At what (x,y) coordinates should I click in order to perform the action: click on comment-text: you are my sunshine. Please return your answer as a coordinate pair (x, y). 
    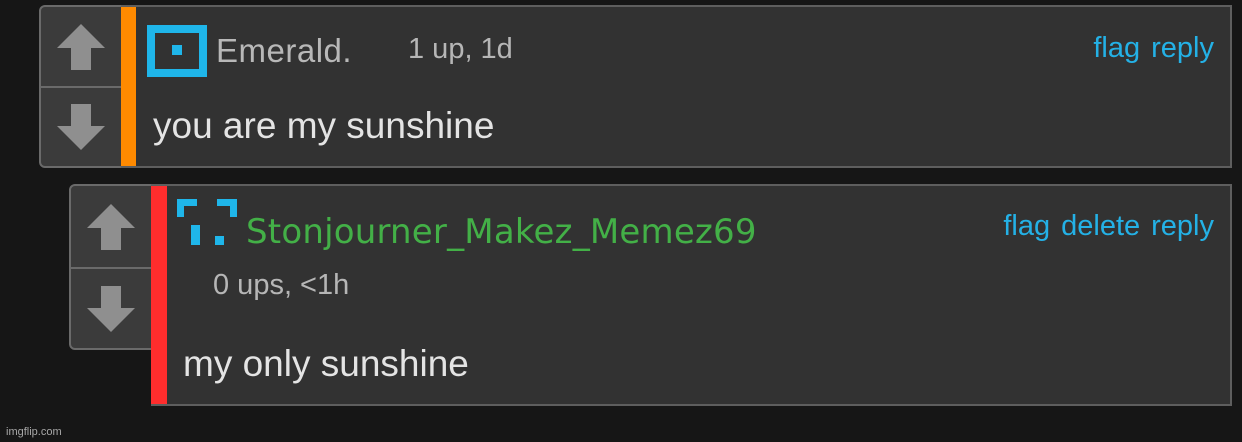
    Looking at the image, I should click on (324, 125).